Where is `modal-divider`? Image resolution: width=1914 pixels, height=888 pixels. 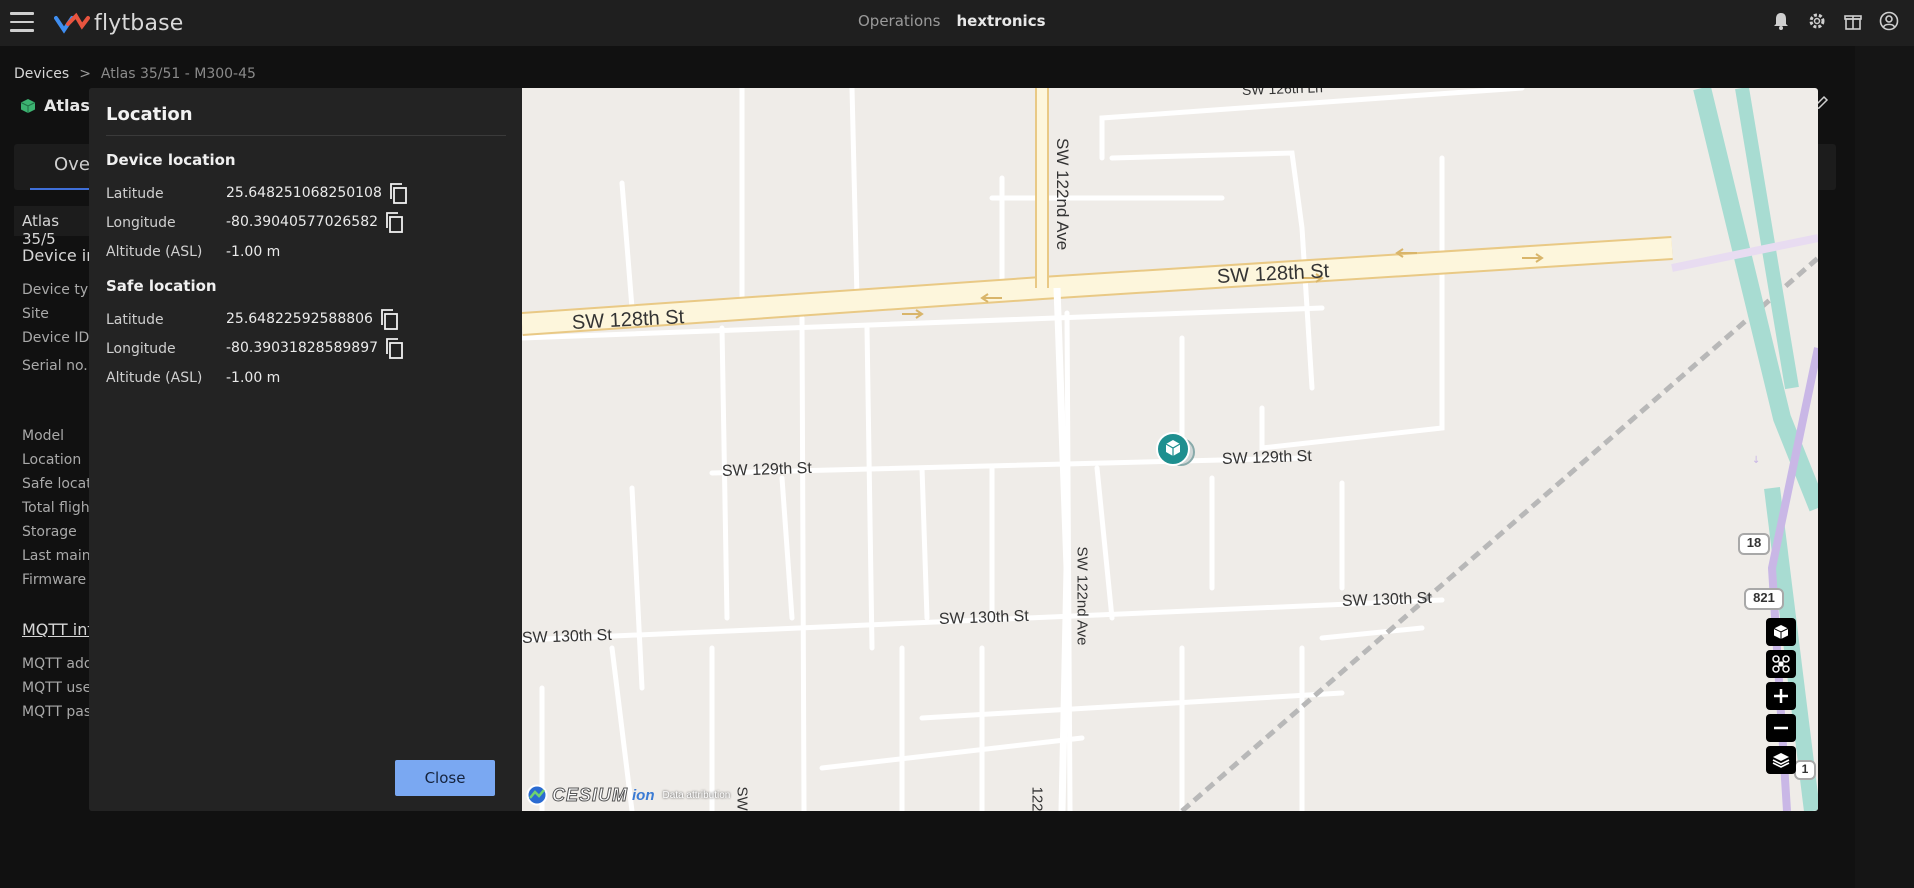
modal-divider is located at coordinates (306, 135).